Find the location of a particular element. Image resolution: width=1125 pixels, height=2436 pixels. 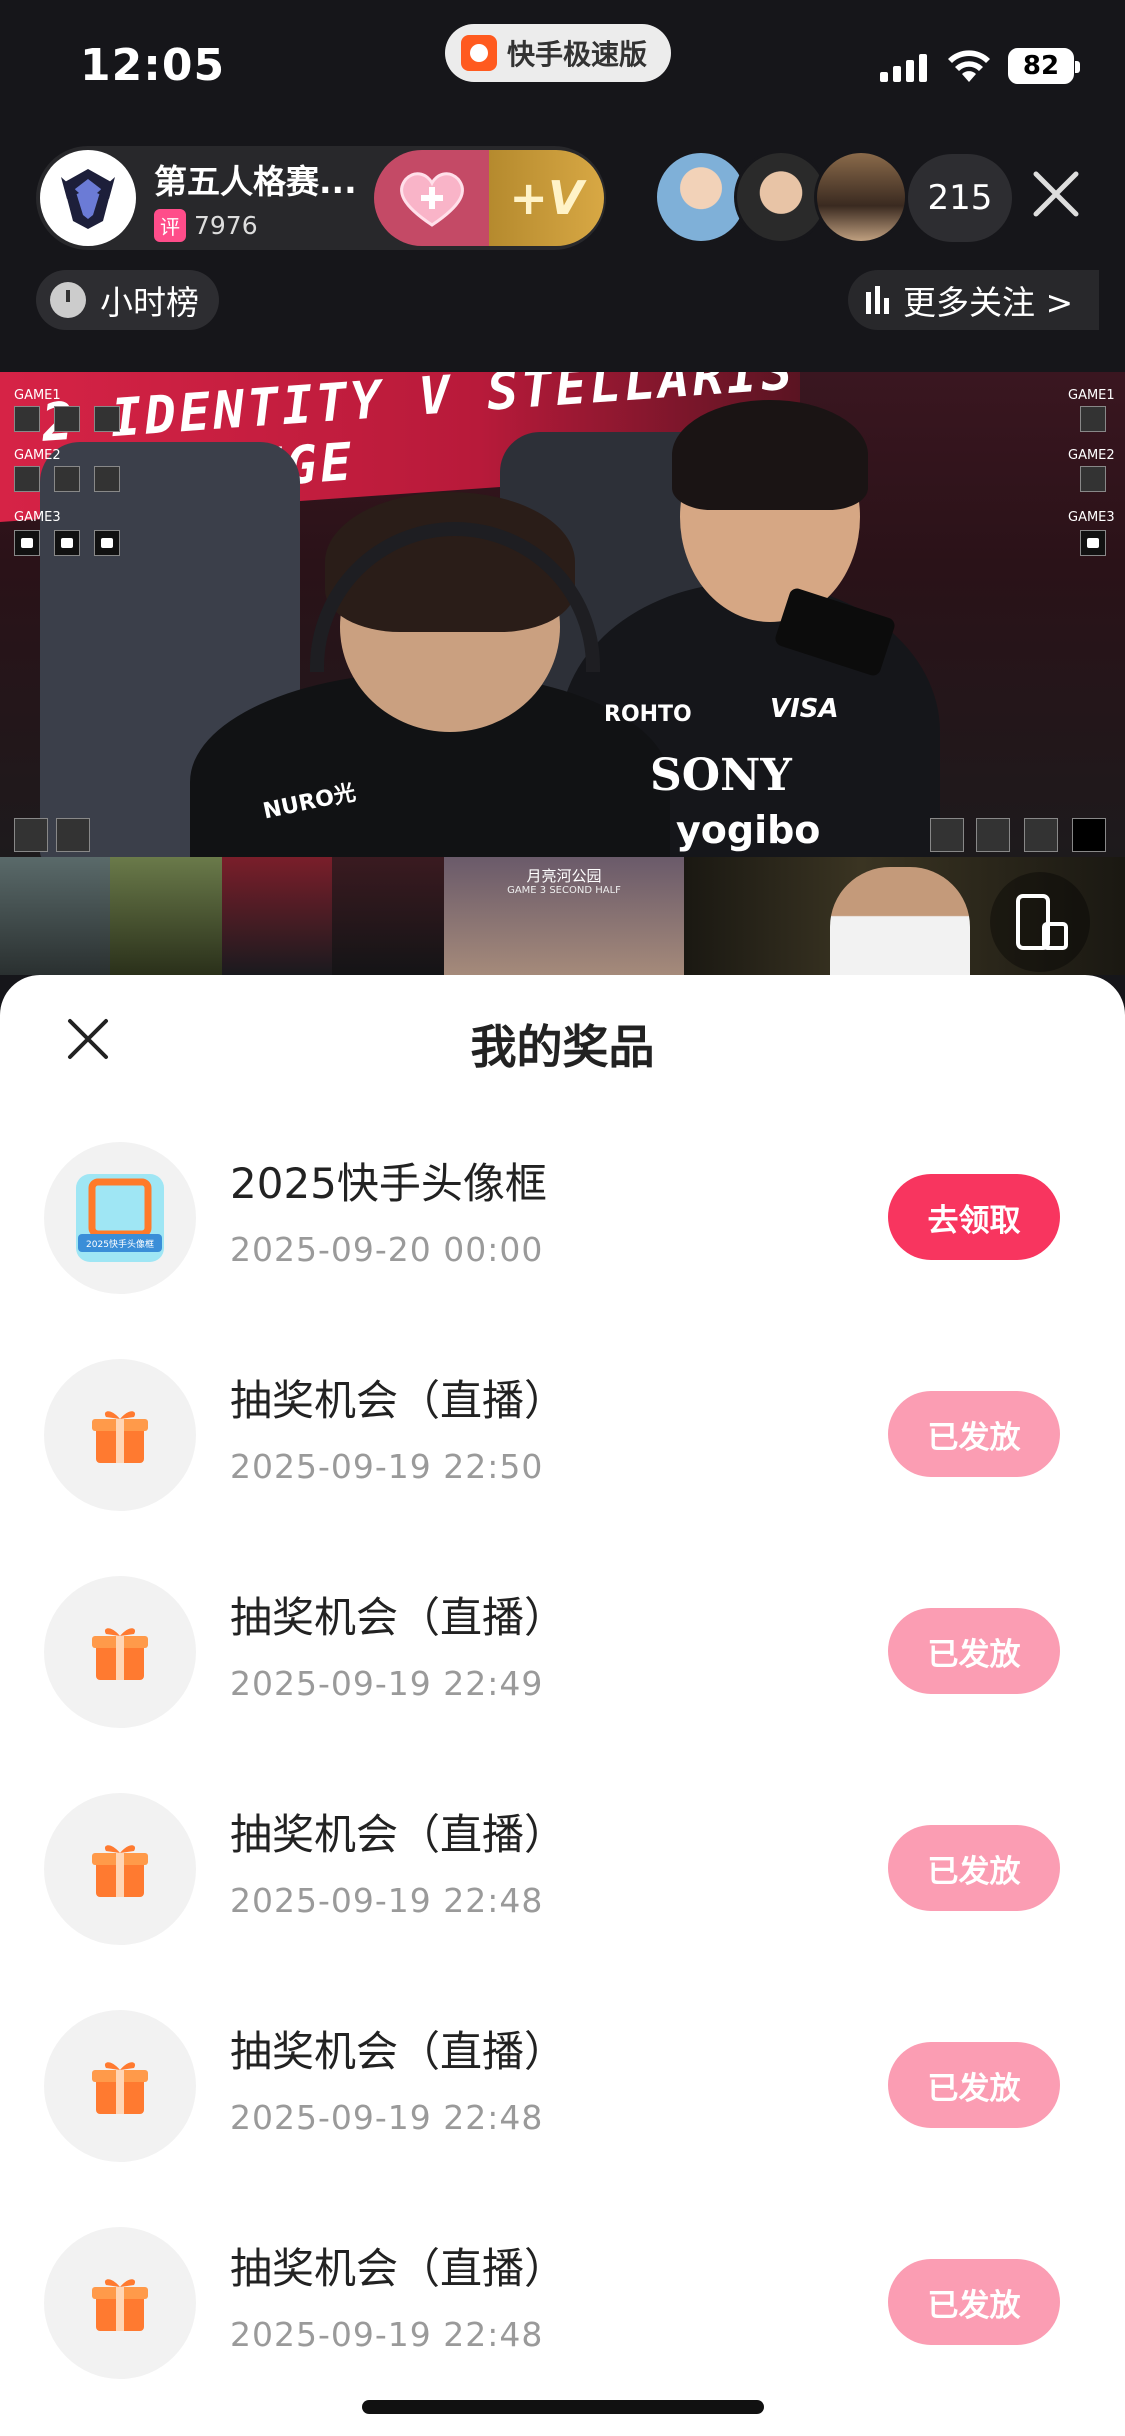

anchor-card: 第五人格赛... 评 7976 +V is located at coordinates (321, 198).